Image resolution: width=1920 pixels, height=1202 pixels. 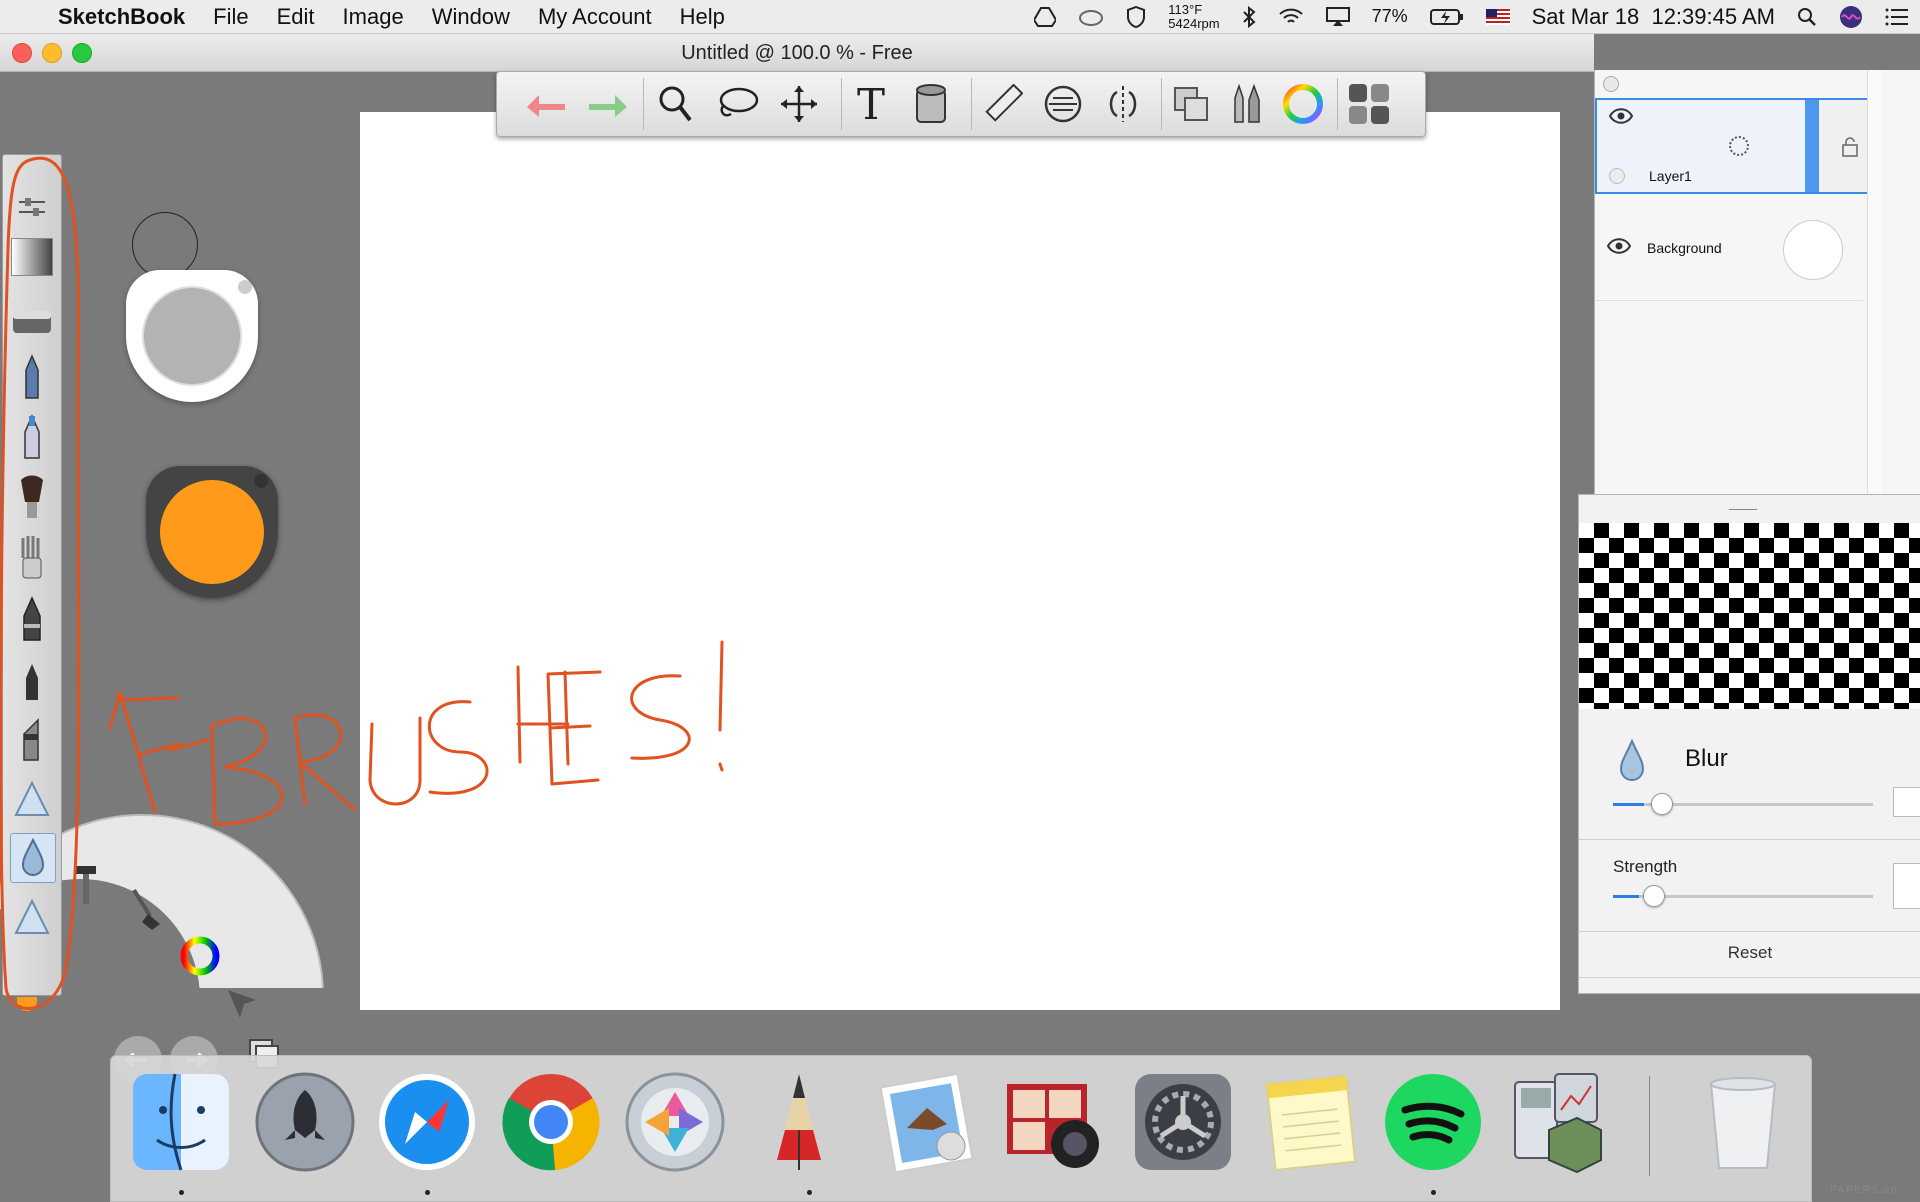 I want to click on strength-slider-knob, so click(x=1654, y=896).